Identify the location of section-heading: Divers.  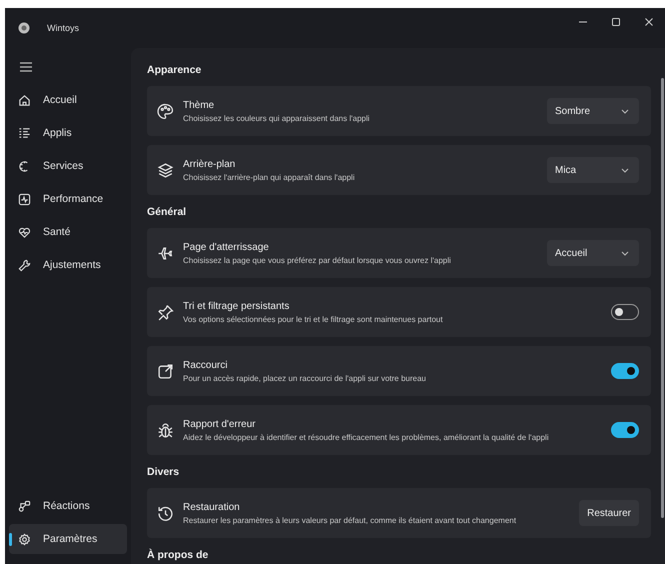
(163, 472).